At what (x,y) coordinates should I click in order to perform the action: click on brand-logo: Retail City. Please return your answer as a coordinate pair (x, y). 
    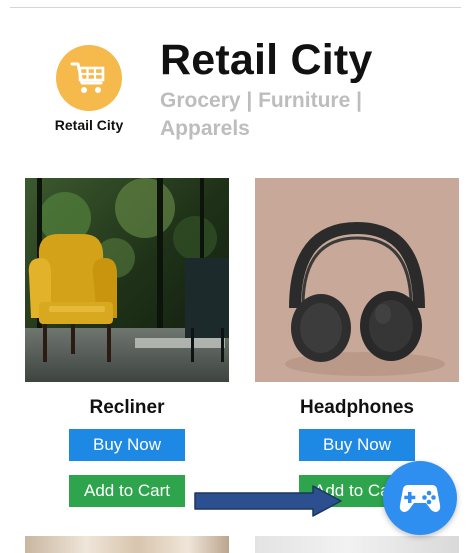
    Looking at the image, I should click on (89, 86).